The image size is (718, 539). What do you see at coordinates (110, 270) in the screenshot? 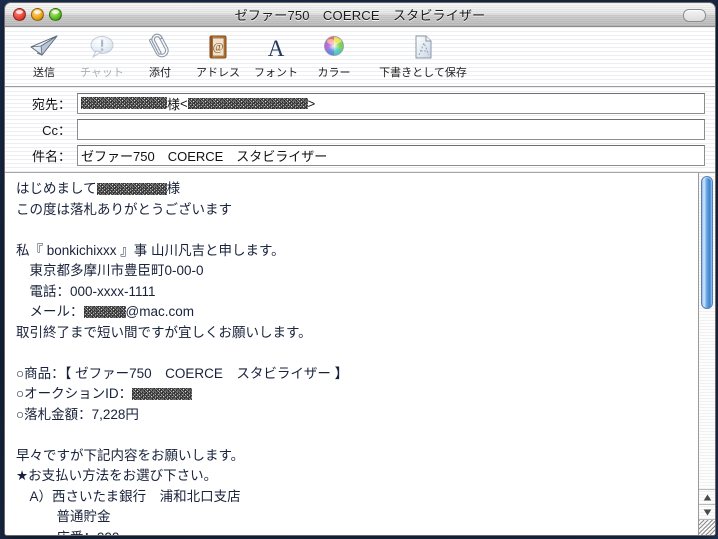
I see `message-line: 東京都多摩川市豊臣町0-00-0` at bounding box center [110, 270].